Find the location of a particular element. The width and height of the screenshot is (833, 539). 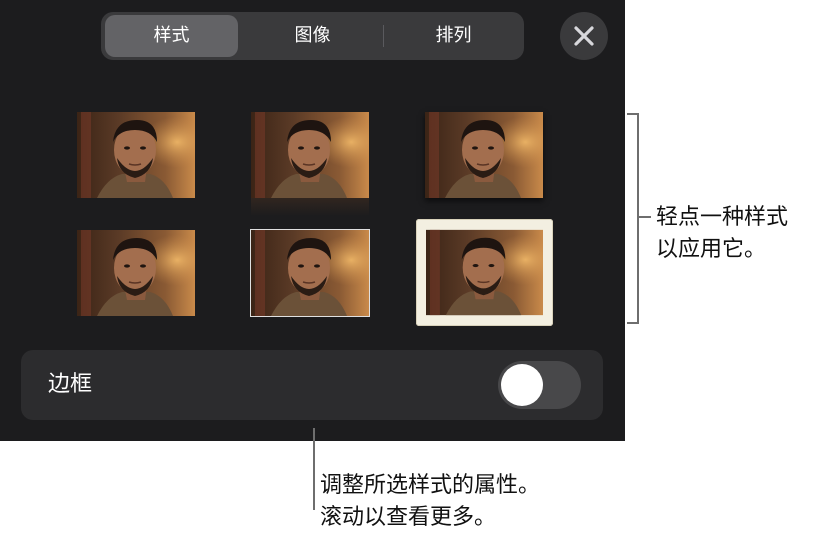

style-thin-border is located at coordinates (136, 273).